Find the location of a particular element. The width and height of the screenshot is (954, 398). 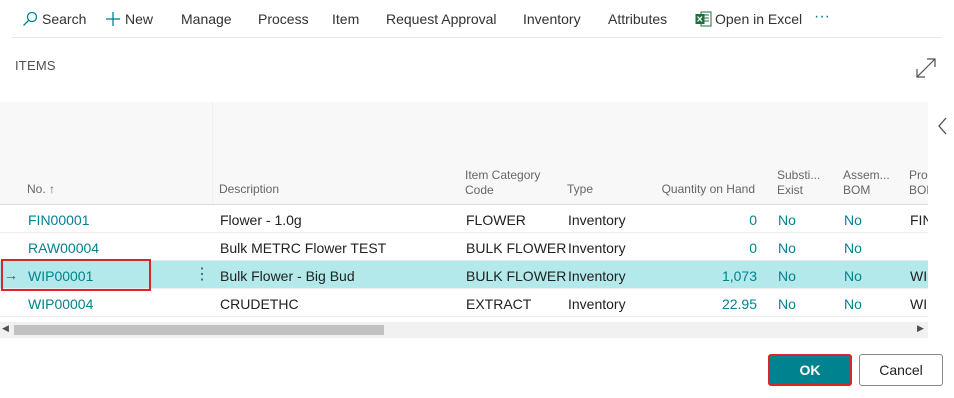

col-header-production-bom: Pro BOM is located at coordinates (918, 183).